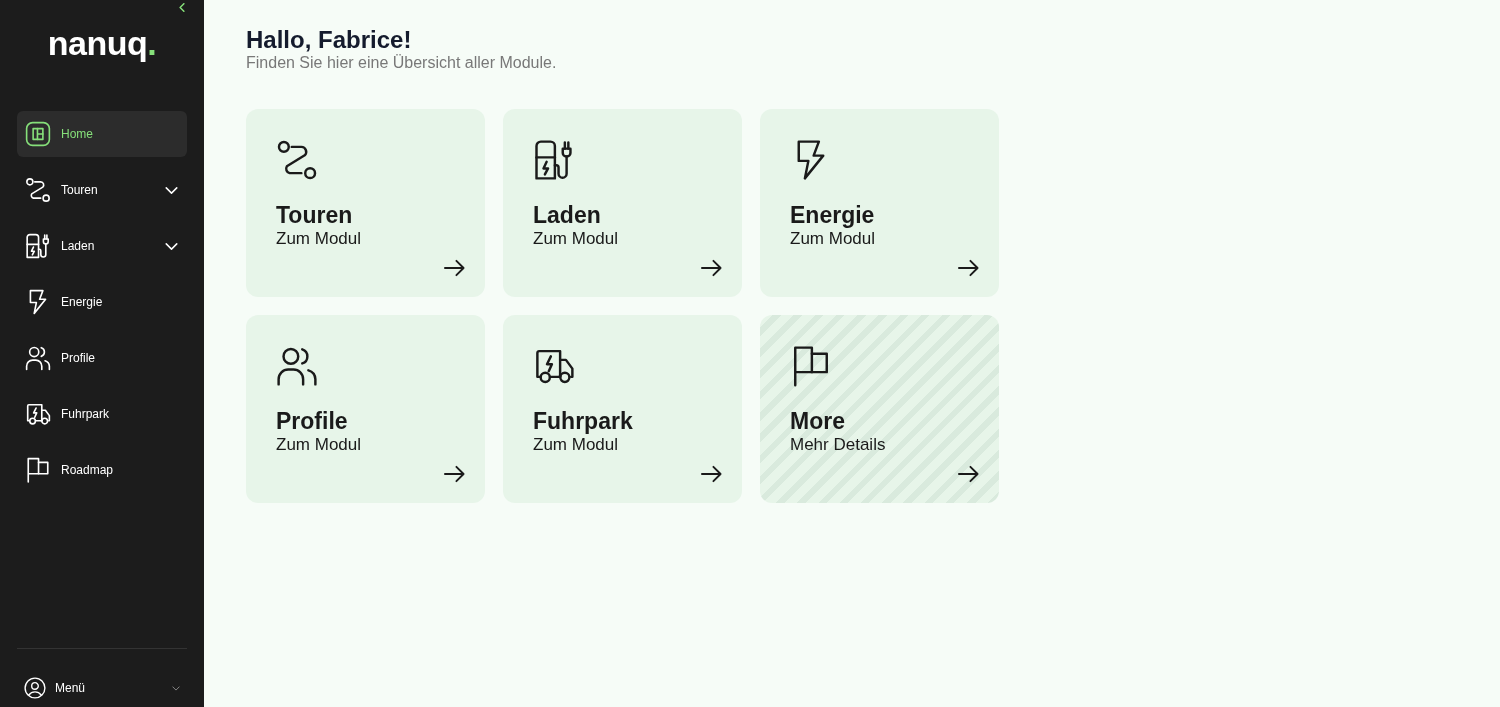 This screenshot has width=1500, height=707. Describe the element at coordinates (879, 409) in the screenshot. I see `more-card: More Mehr Details` at that location.